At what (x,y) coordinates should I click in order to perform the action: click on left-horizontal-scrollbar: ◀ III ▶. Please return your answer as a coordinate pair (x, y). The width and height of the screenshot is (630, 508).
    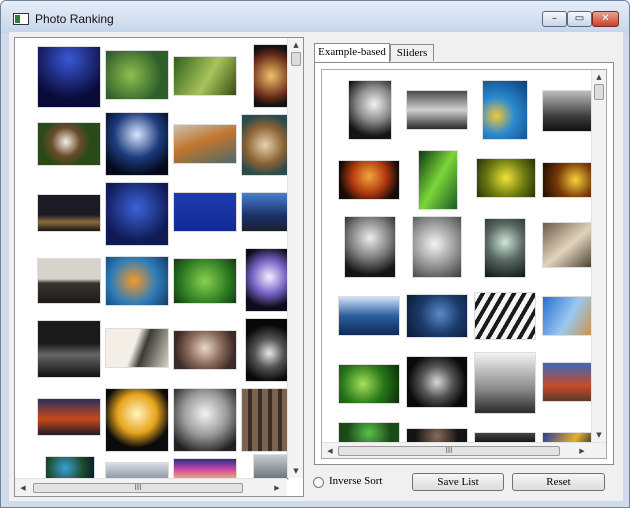
    Looking at the image, I should click on (151, 487).